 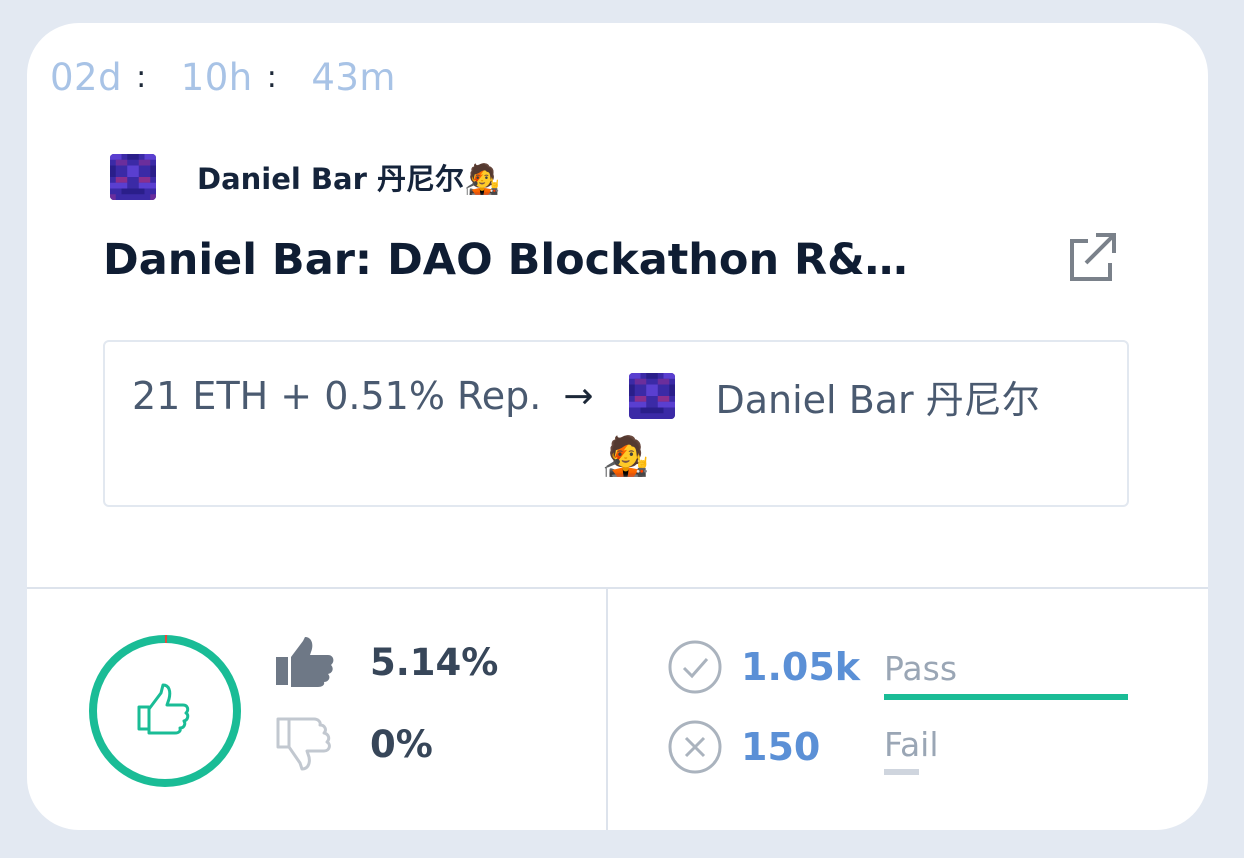 What do you see at coordinates (337, 396) in the screenshot?
I see `payout-amount: 21 ETH + 0.51% Rep.` at bounding box center [337, 396].